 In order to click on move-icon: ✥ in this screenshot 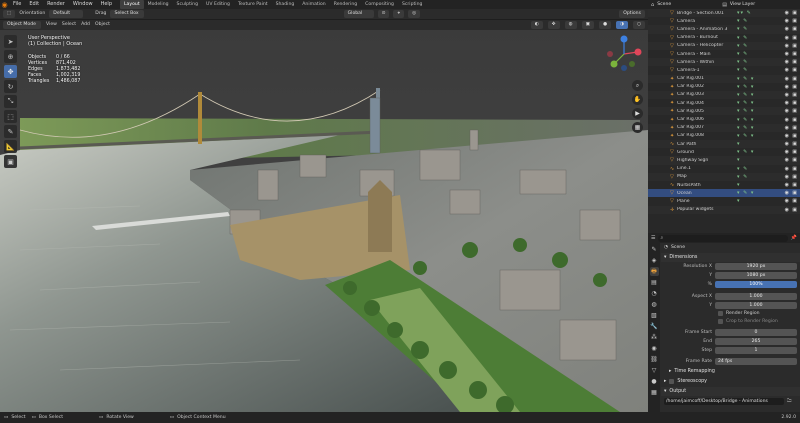, I will do `click(10, 71)`.